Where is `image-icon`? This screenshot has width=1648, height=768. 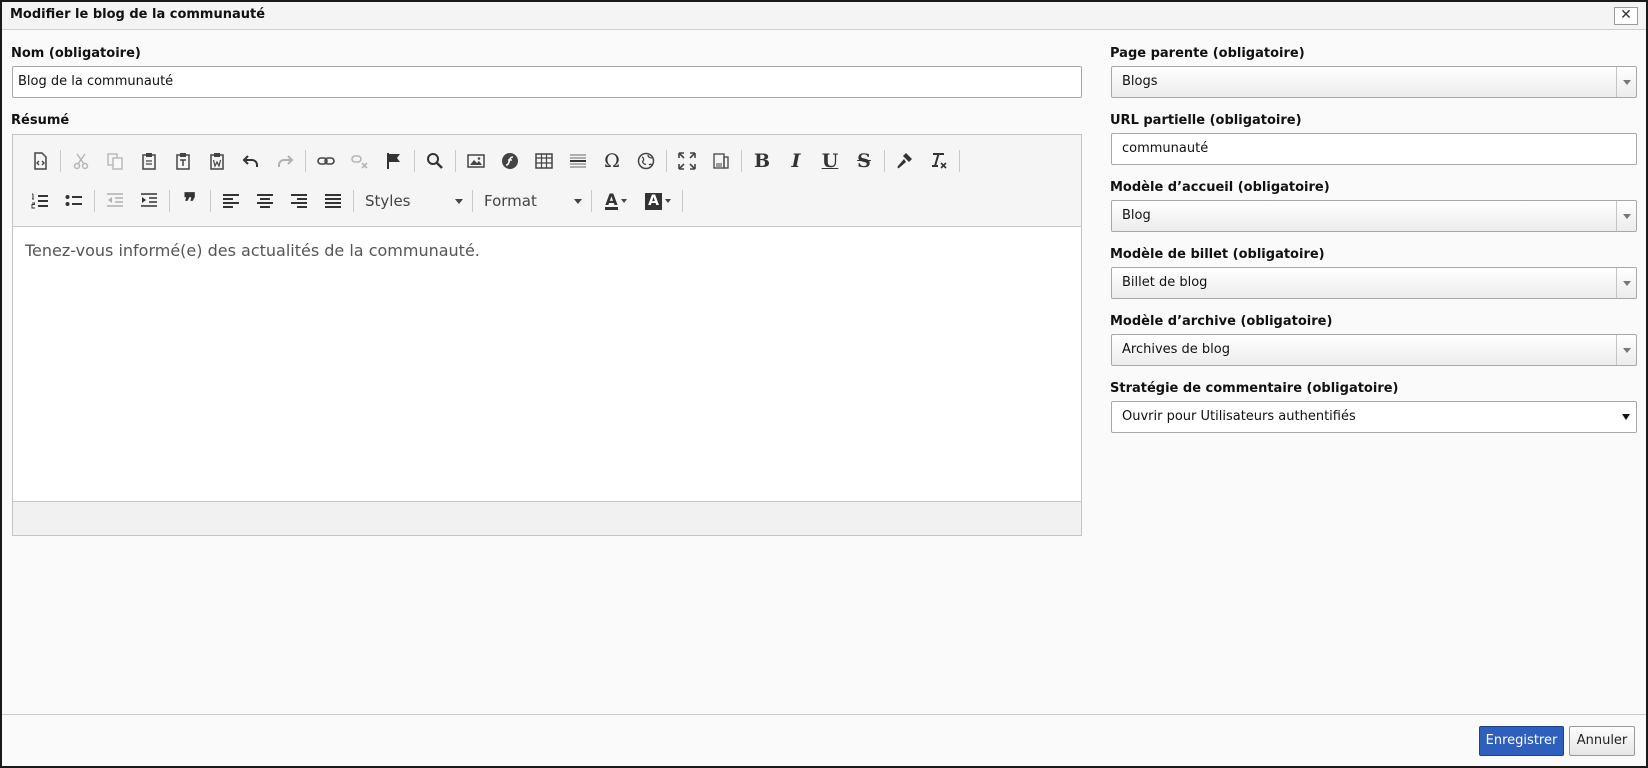 image-icon is located at coordinates (476, 161).